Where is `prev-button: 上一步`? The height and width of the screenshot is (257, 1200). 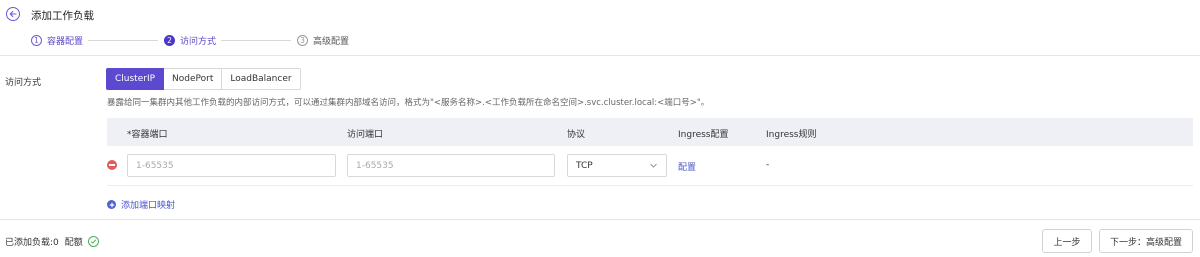 prev-button: 上一步 is located at coordinates (1067, 241).